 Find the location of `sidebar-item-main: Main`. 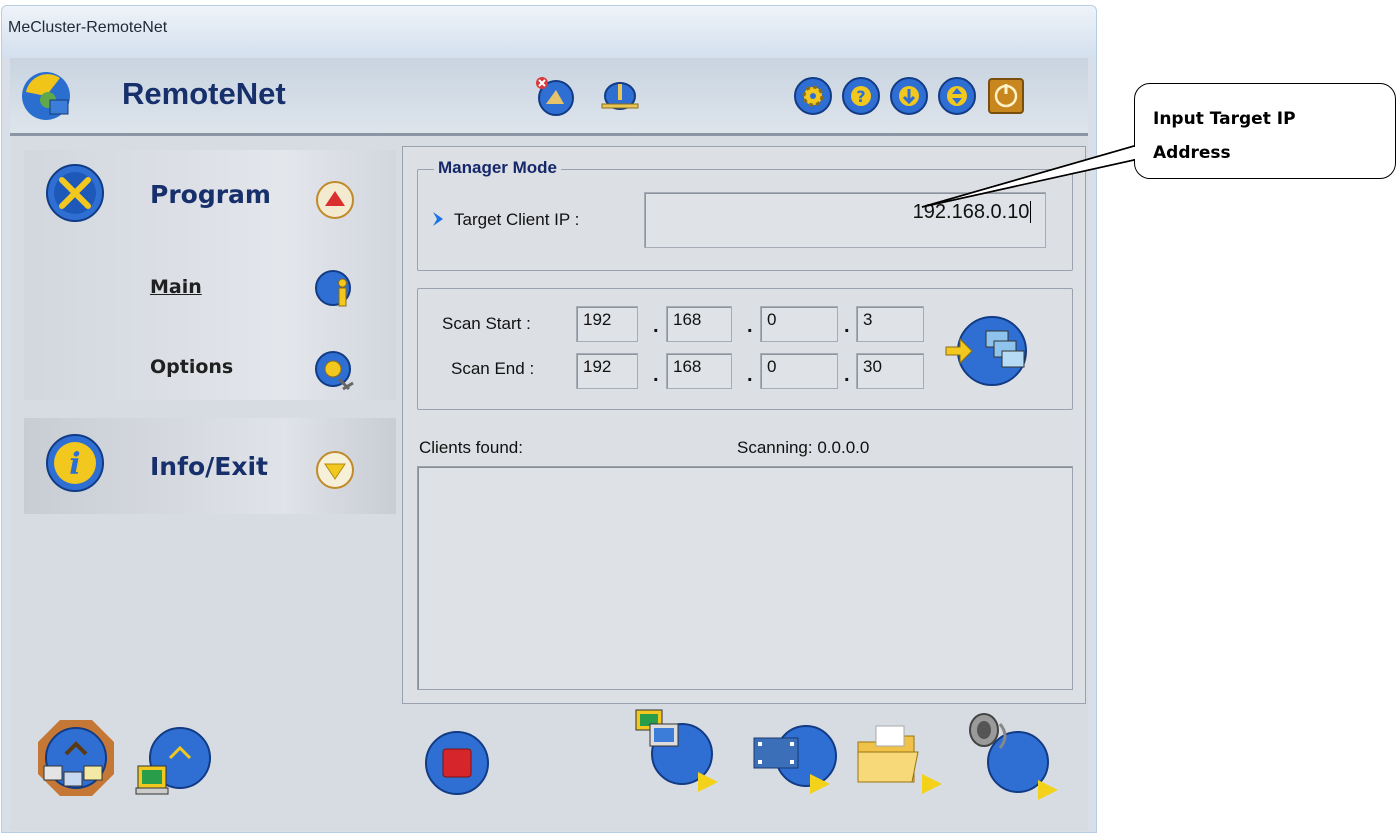

sidebar-item-main: Main is located at coordinates (176, 287).